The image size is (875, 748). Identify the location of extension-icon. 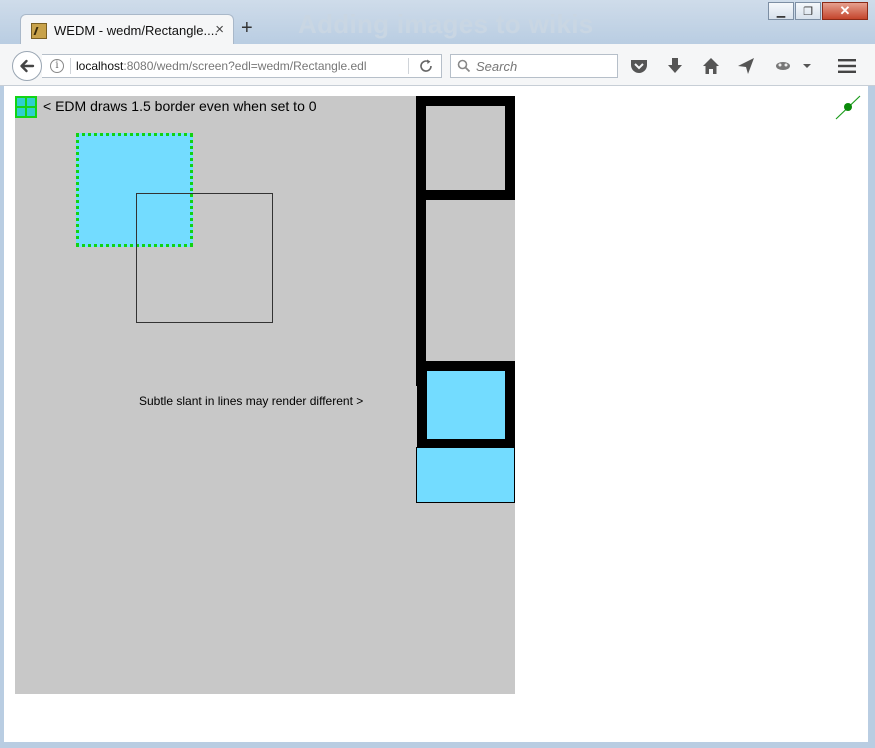
(783, 66).